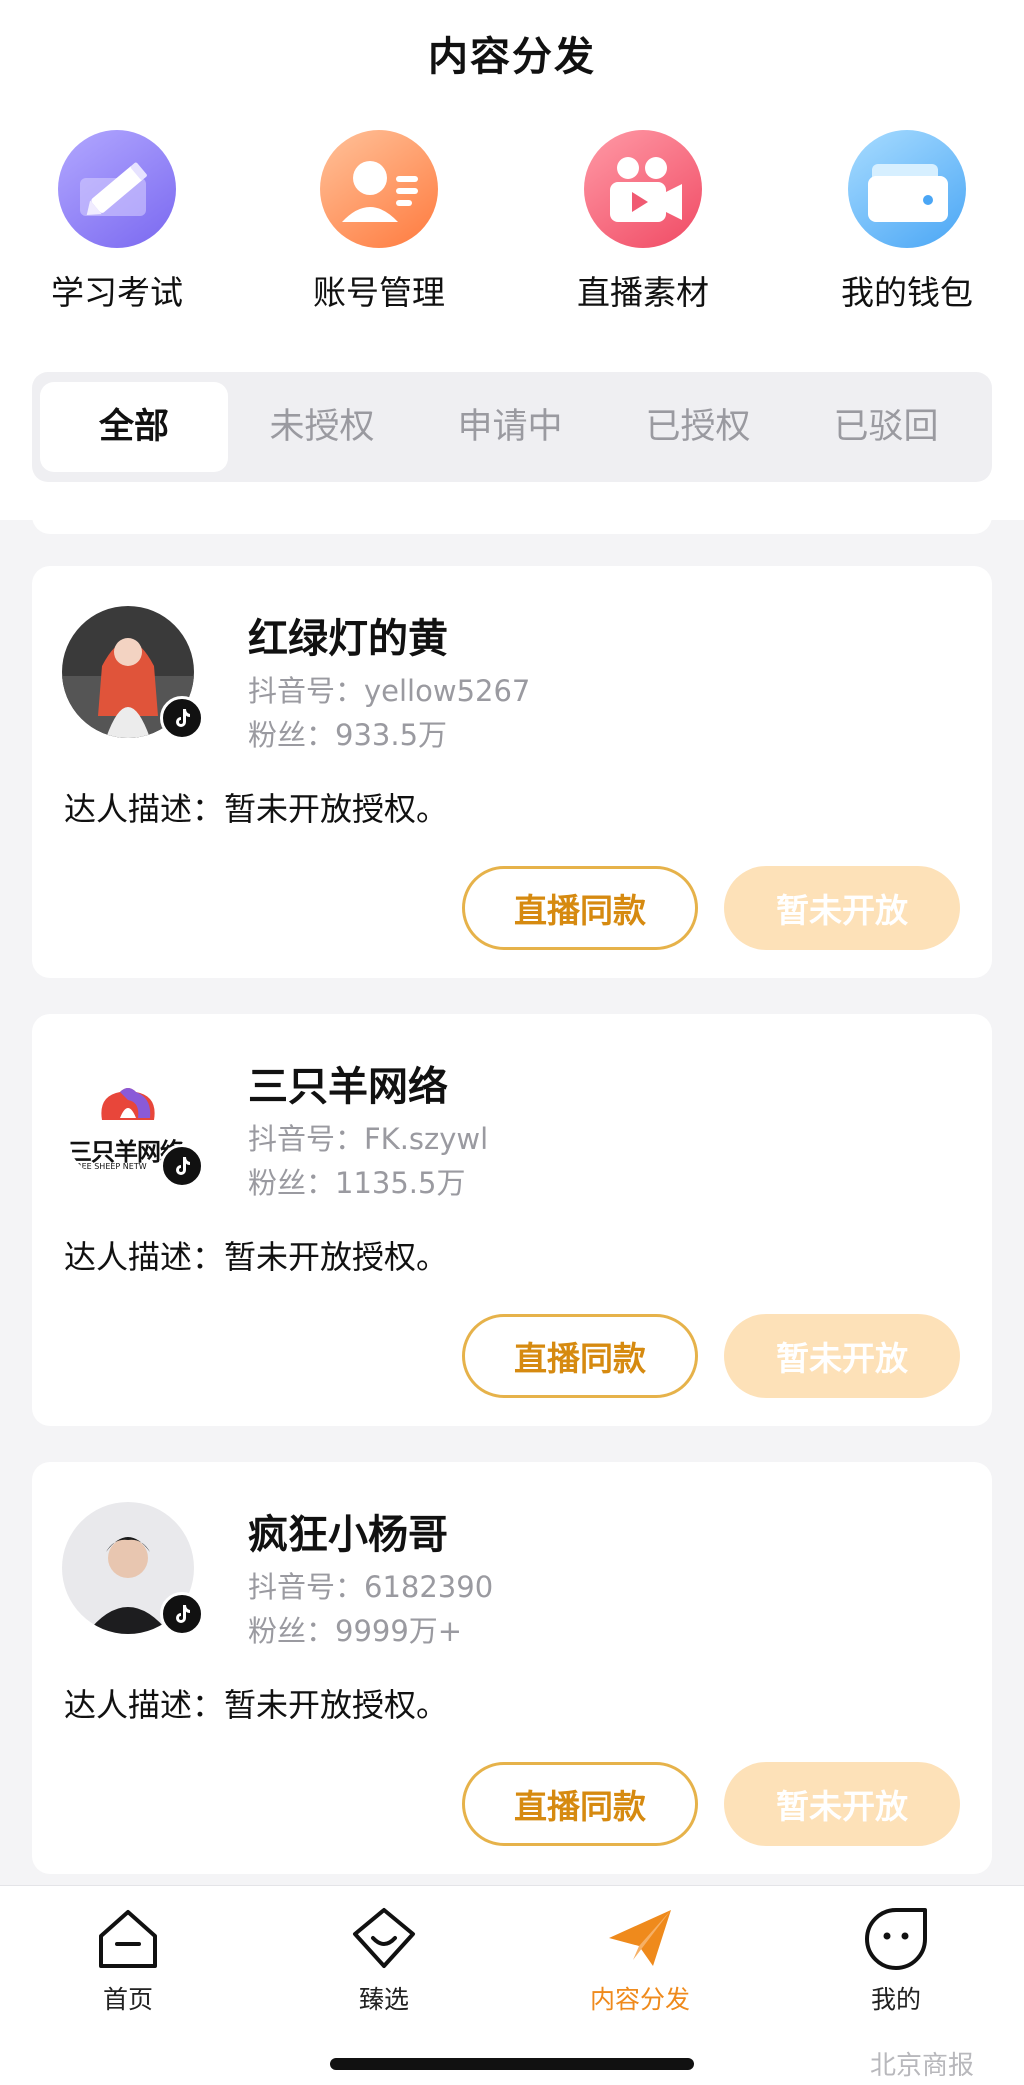  Describe the element at coordinates (512, 2064) in the screenshot. I see `home-indicator` at that location.